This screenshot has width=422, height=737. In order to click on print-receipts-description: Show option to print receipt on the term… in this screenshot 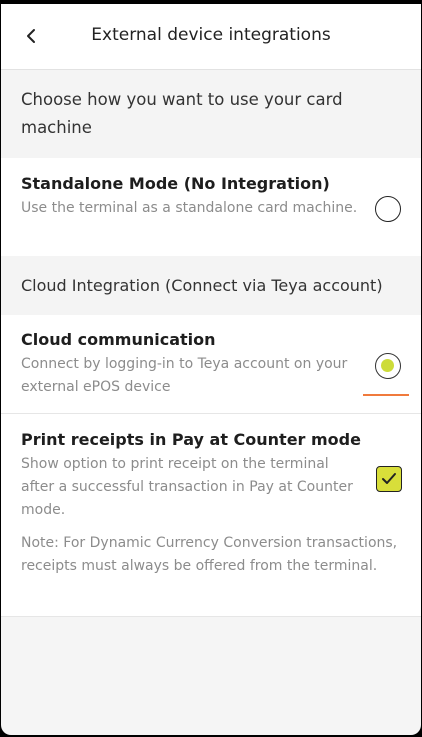, I will do `click(187, 487)`.